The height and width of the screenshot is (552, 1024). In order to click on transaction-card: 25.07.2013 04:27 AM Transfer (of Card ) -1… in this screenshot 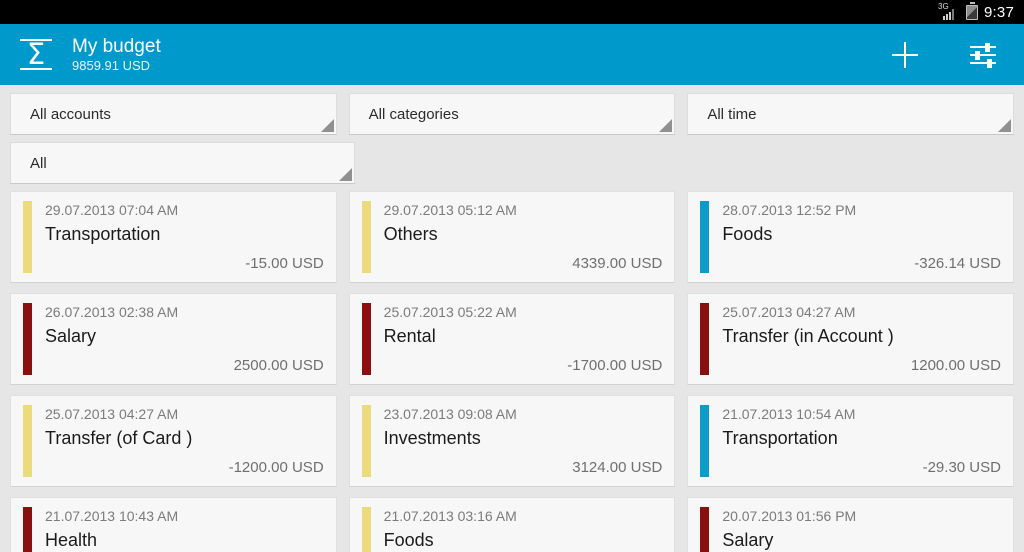, I will do `click(173, 441)`.